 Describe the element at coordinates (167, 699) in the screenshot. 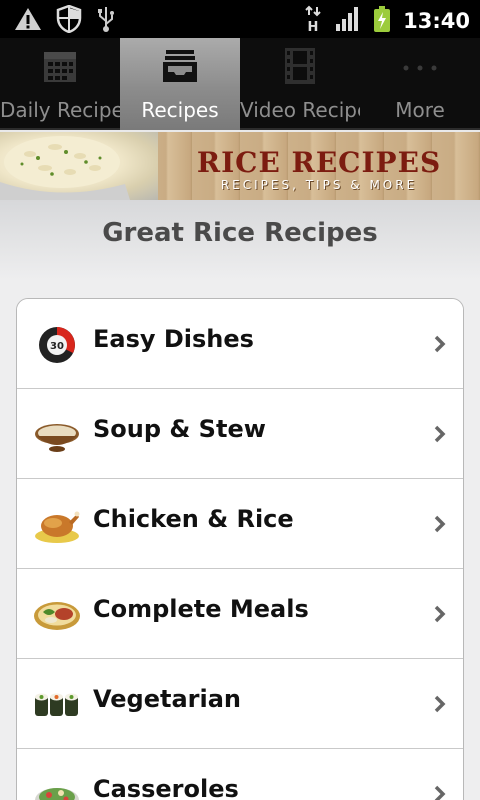

I see `category-label: Vegetarian` at that location.